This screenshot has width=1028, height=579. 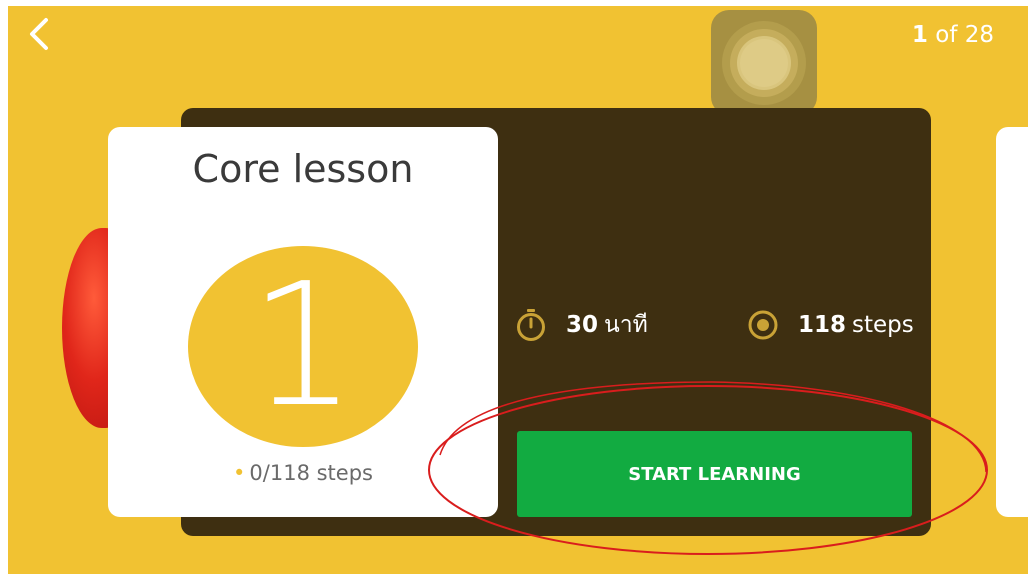 What do you see at coordinates (883, 325) in the screenshot?
I see `steps-unit: steps` at bounding box center [883, 325].